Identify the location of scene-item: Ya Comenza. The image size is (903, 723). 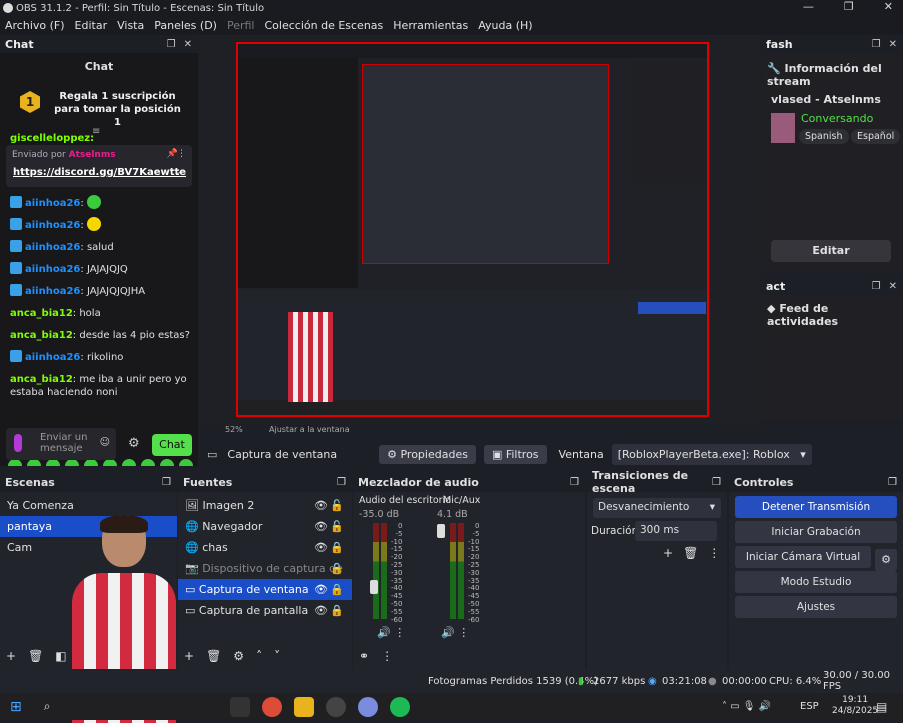
(88, 505).